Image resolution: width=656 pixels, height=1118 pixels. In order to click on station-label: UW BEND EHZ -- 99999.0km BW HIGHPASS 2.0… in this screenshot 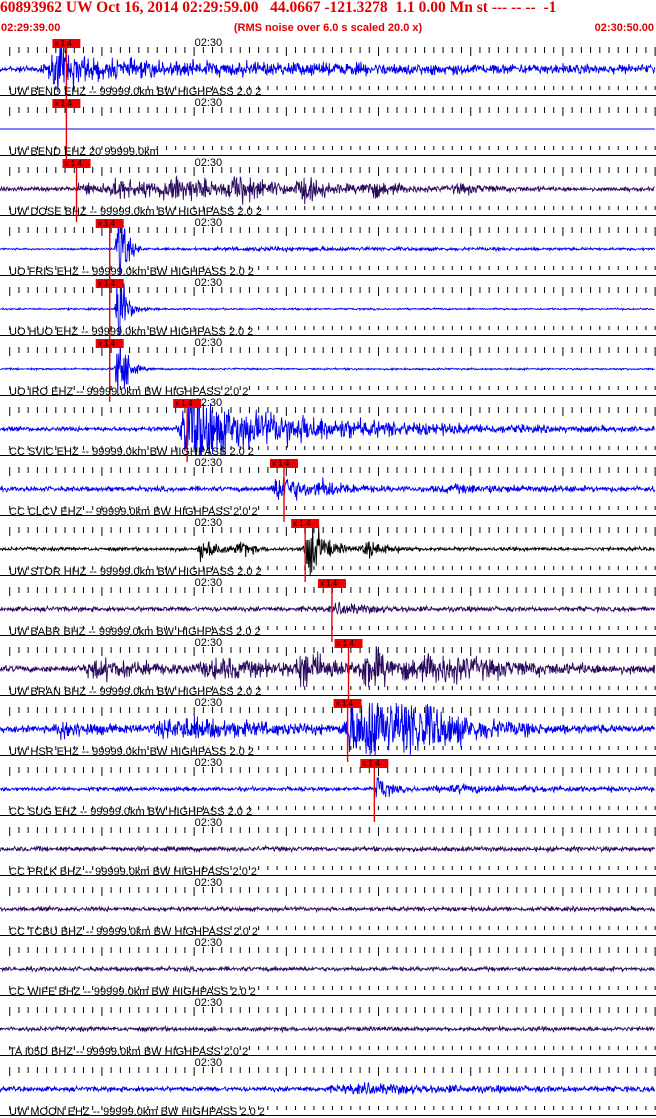, I will do `click(135, 92)`.